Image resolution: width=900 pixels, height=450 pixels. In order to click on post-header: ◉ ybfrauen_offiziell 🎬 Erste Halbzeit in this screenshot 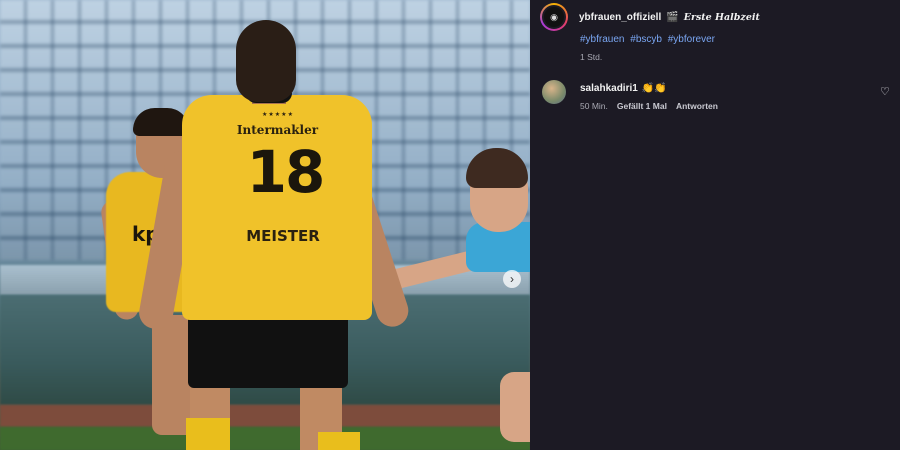, I will do `click(650, 17)`.